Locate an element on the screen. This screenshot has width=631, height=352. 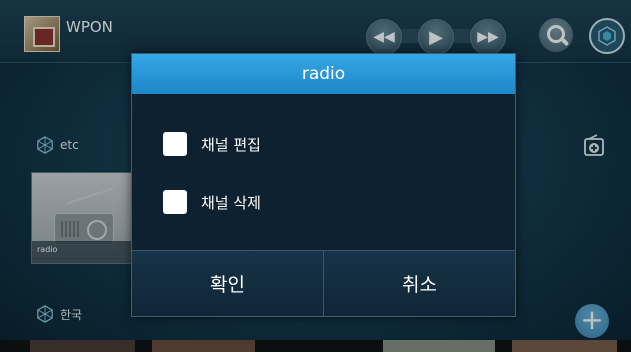
option-edit-channel: 채널 편집 is located at coordinates (212, 144).